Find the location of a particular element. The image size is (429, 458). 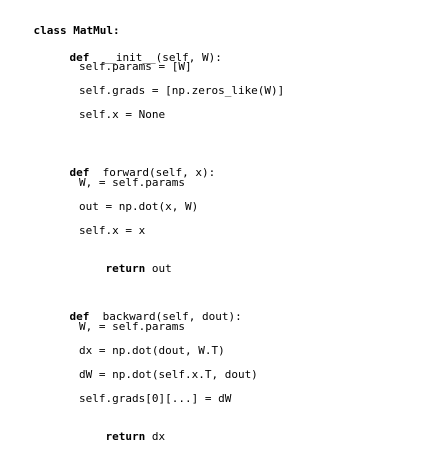

code-line: self.grads[0][...] = dW is located at coordinates (155, 398).